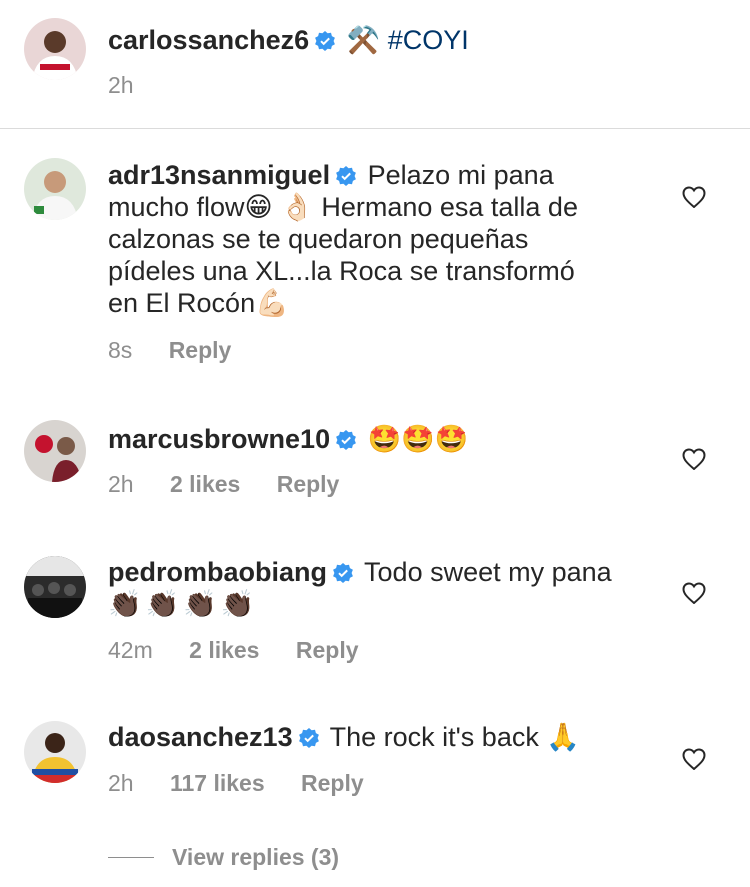 The height and width of the screenshot is (887, 750). Describe the element at coordinates (318, 239) in the screenshot. I see `comment-text-line: calzonas se te quedaron pequeñas` at that location.